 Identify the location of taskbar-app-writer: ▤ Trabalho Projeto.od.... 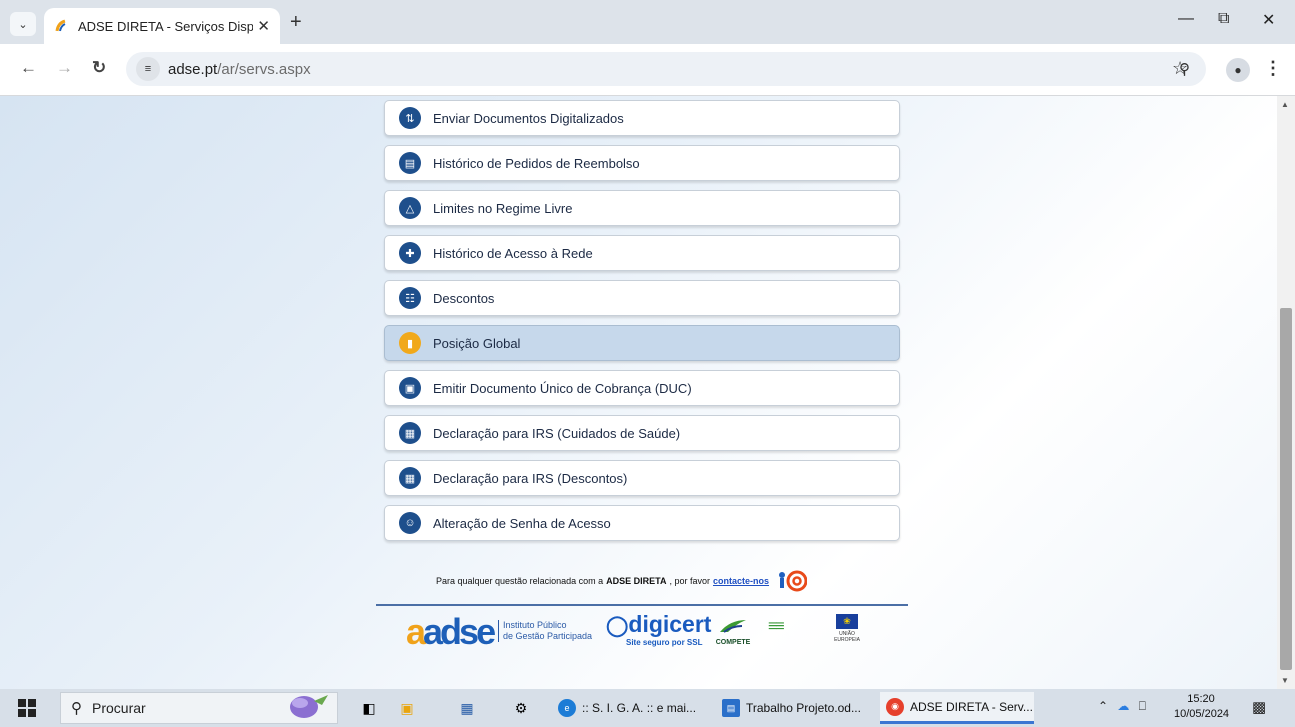
(793, 708).